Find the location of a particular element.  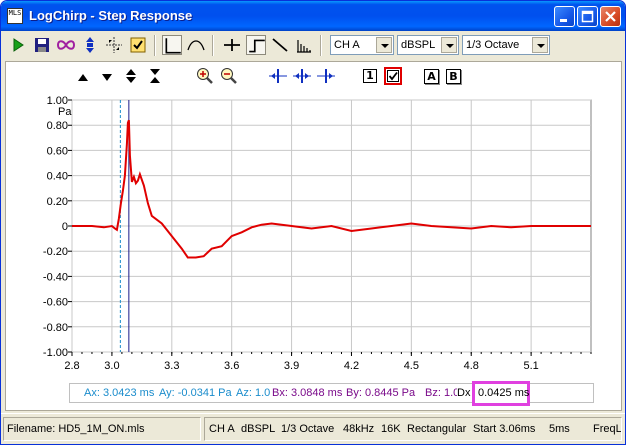

status-unit: dBSPL is located at coordinates (258, 429).